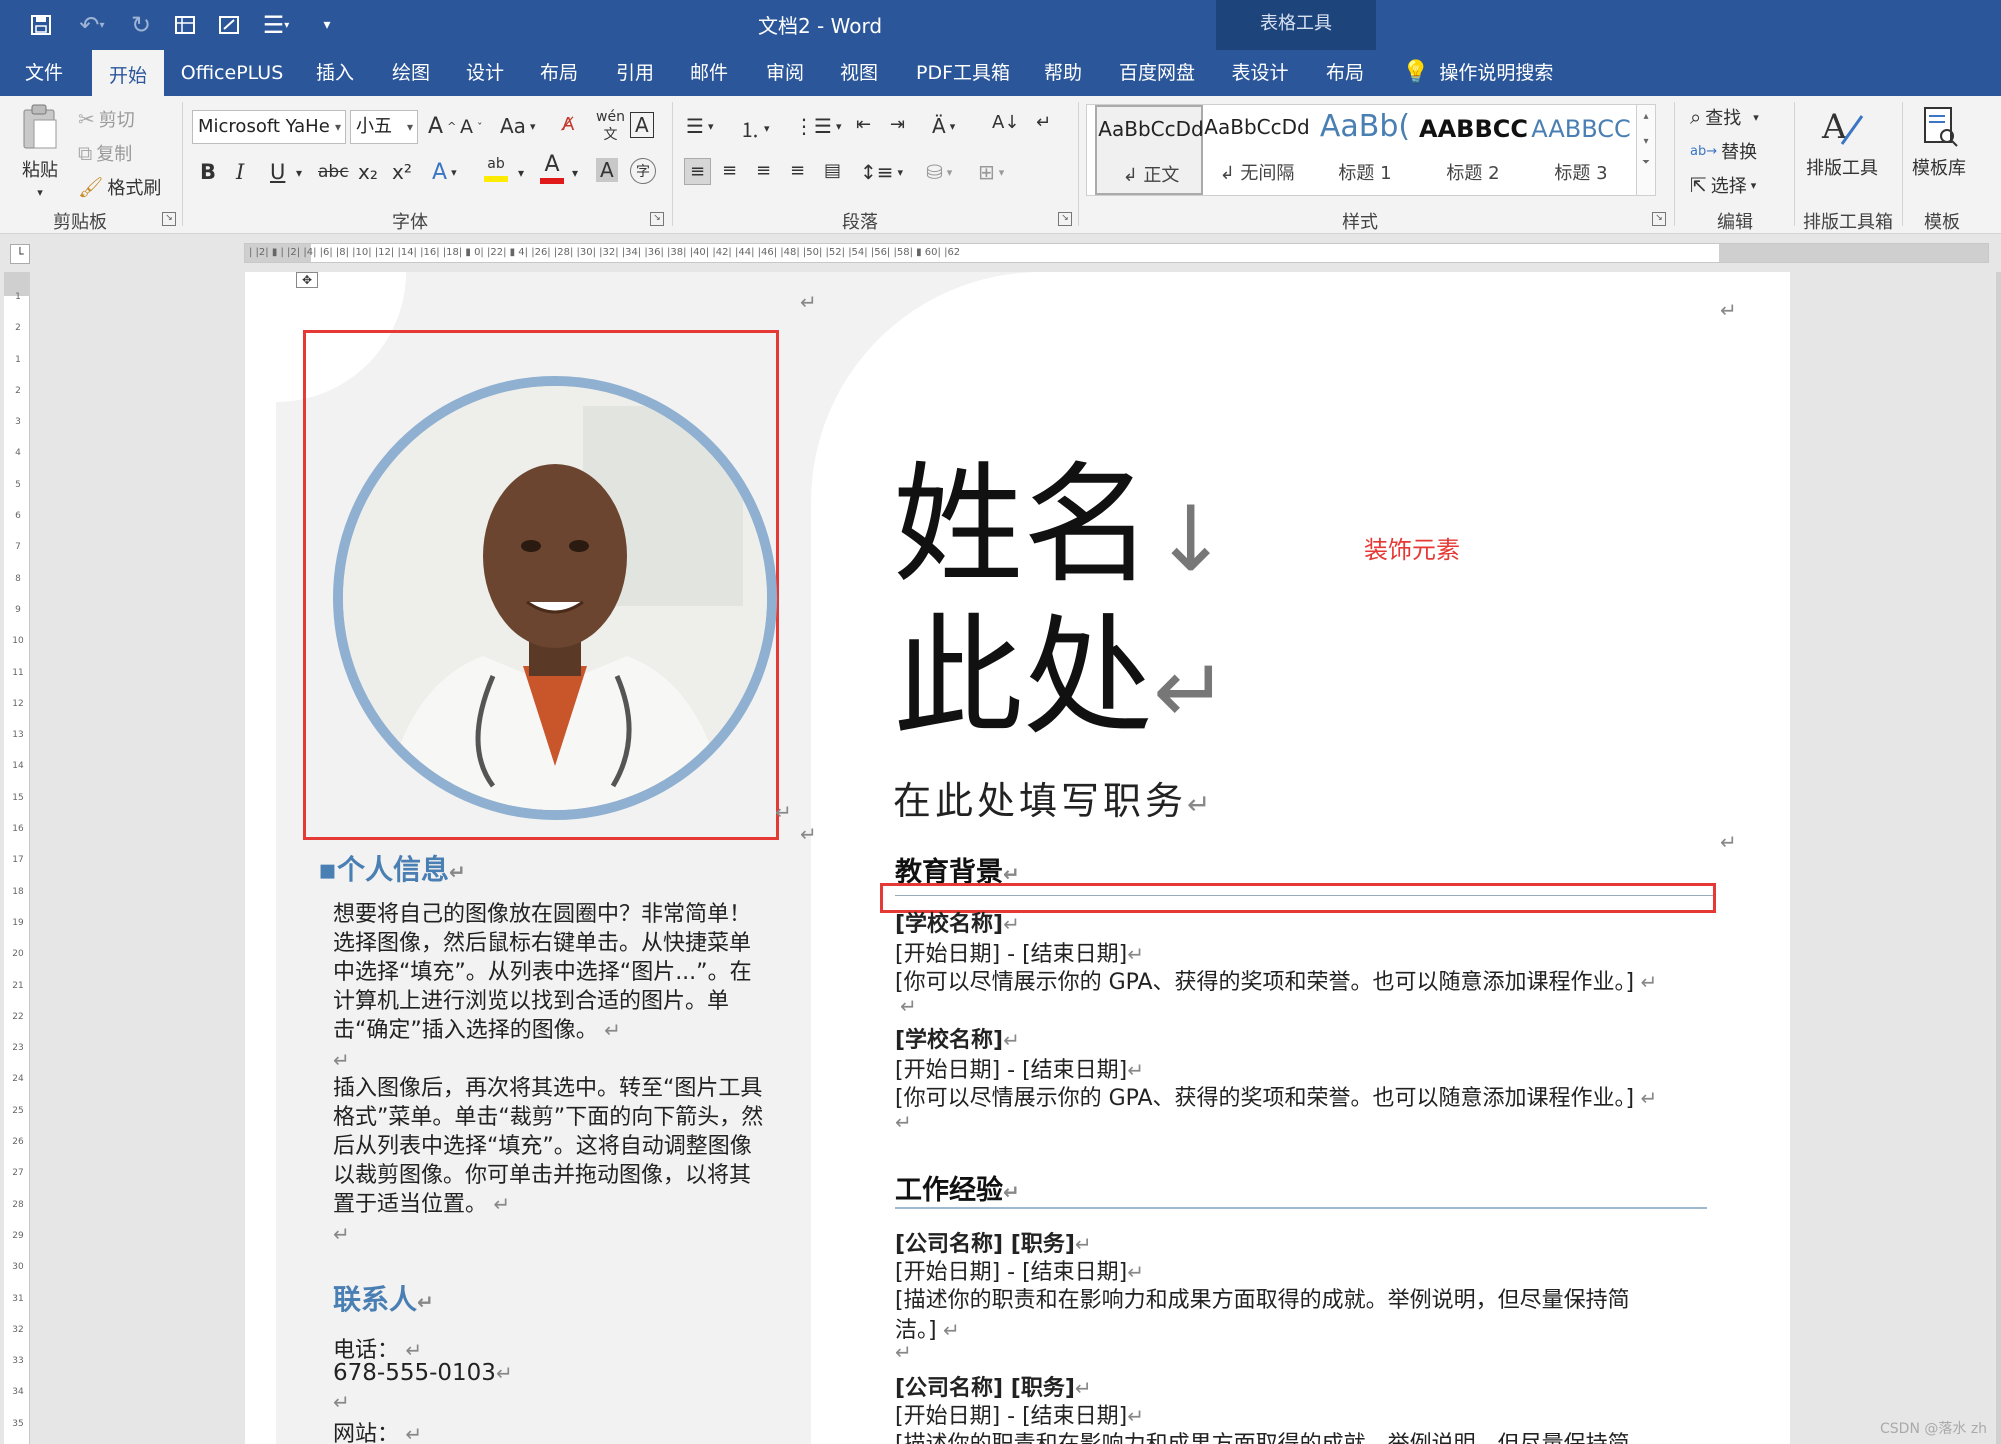  I want to click on format-painter-button: 🖌 格式刷, so click(119, 187).